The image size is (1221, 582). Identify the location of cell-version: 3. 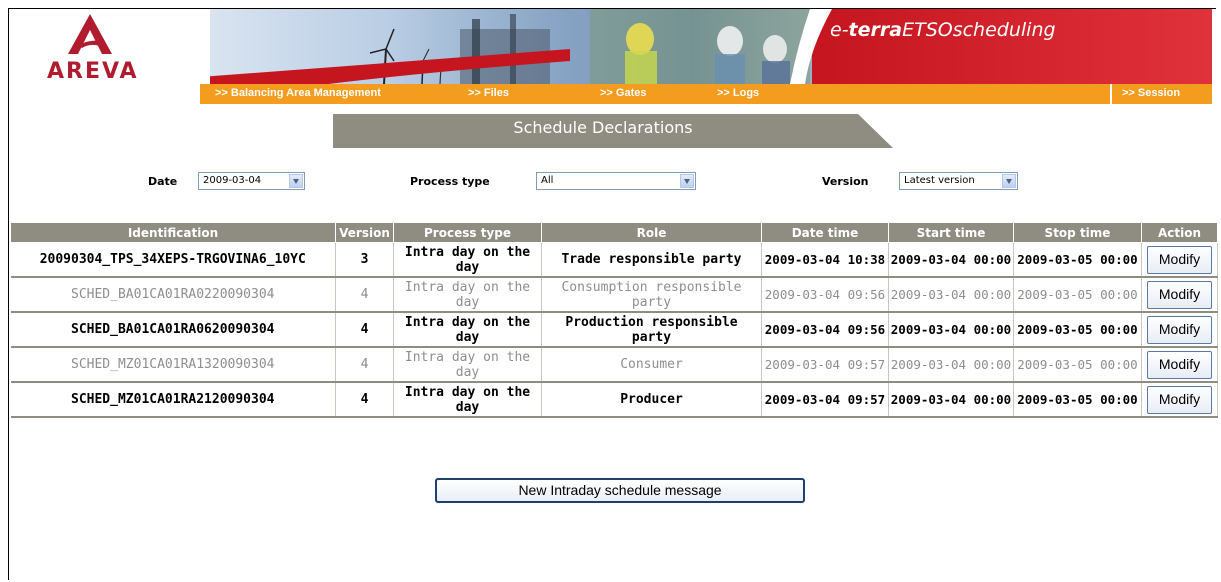
(364, 260).